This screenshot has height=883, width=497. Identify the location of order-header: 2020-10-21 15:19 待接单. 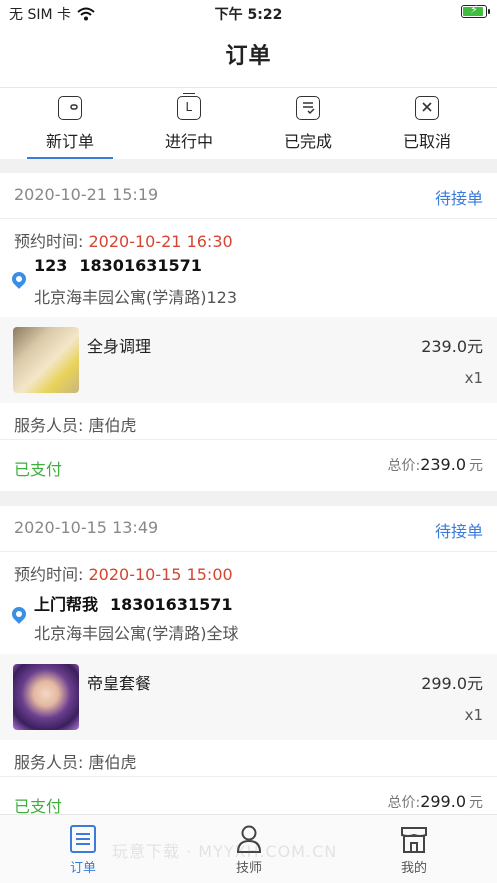
(248, 196).